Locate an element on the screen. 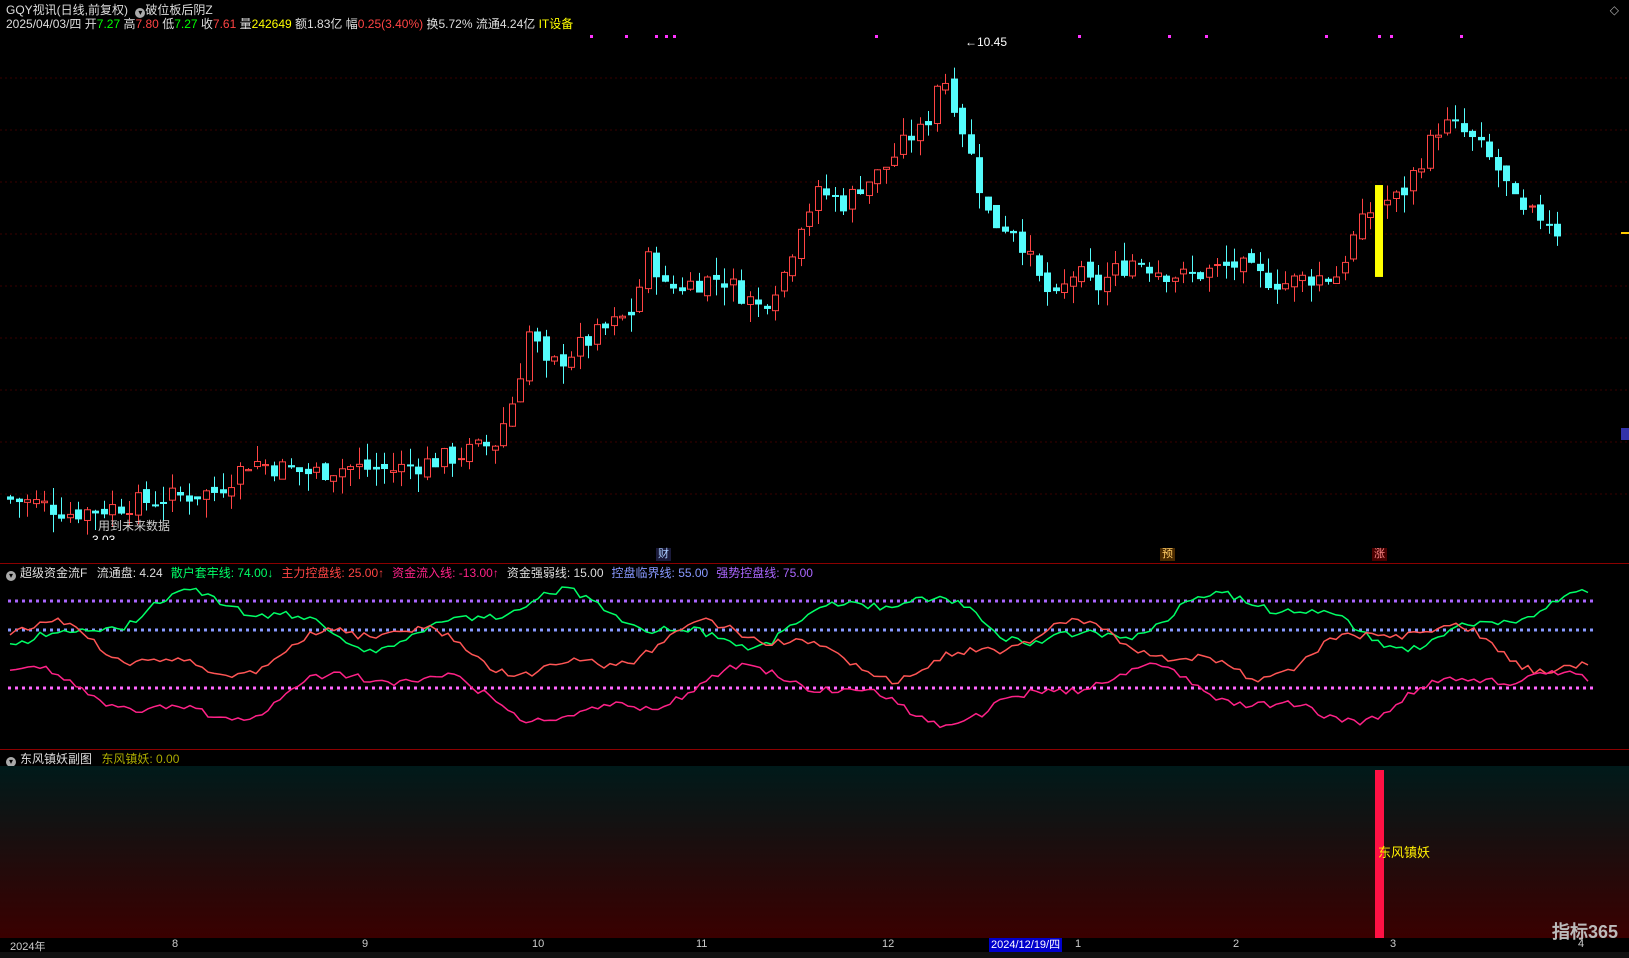 This screenshot has height=958, width=1629. sector-tag: IT设备 is located at coordinates (556, 24).